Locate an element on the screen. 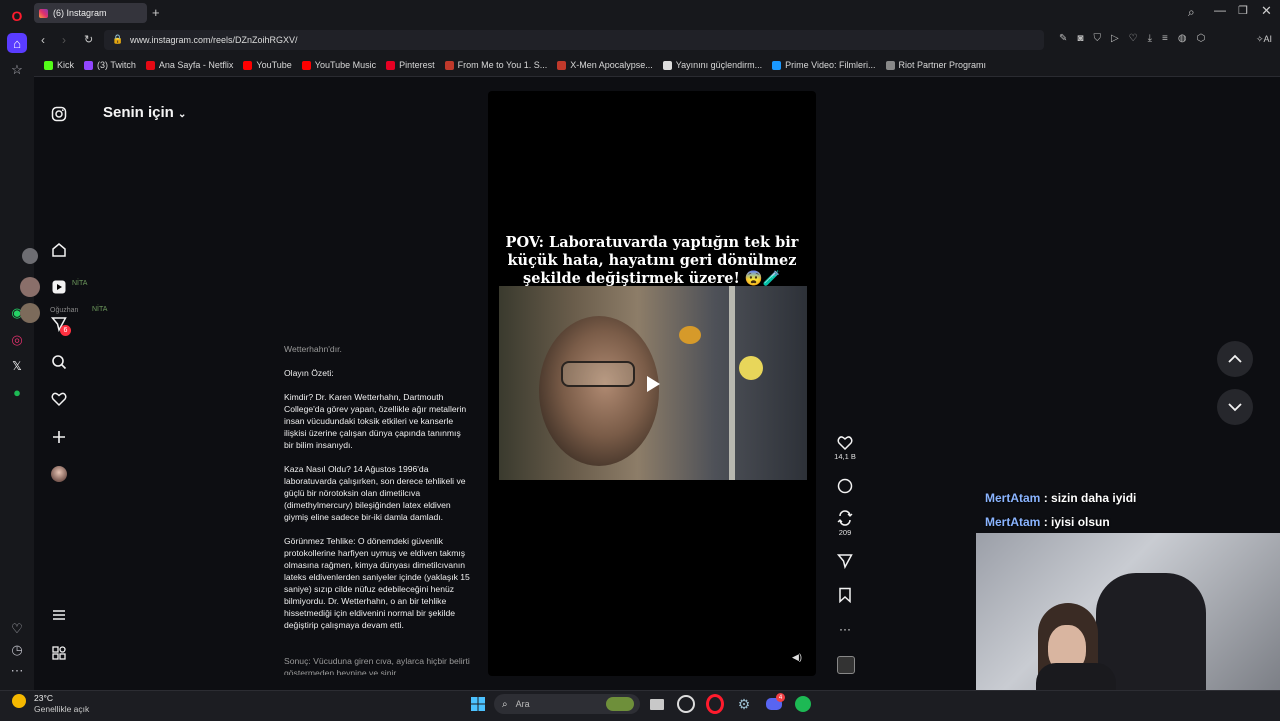 This screenshot has width=1280, height=721. like-button: 14,1 B is located at coordinates (845, 448).